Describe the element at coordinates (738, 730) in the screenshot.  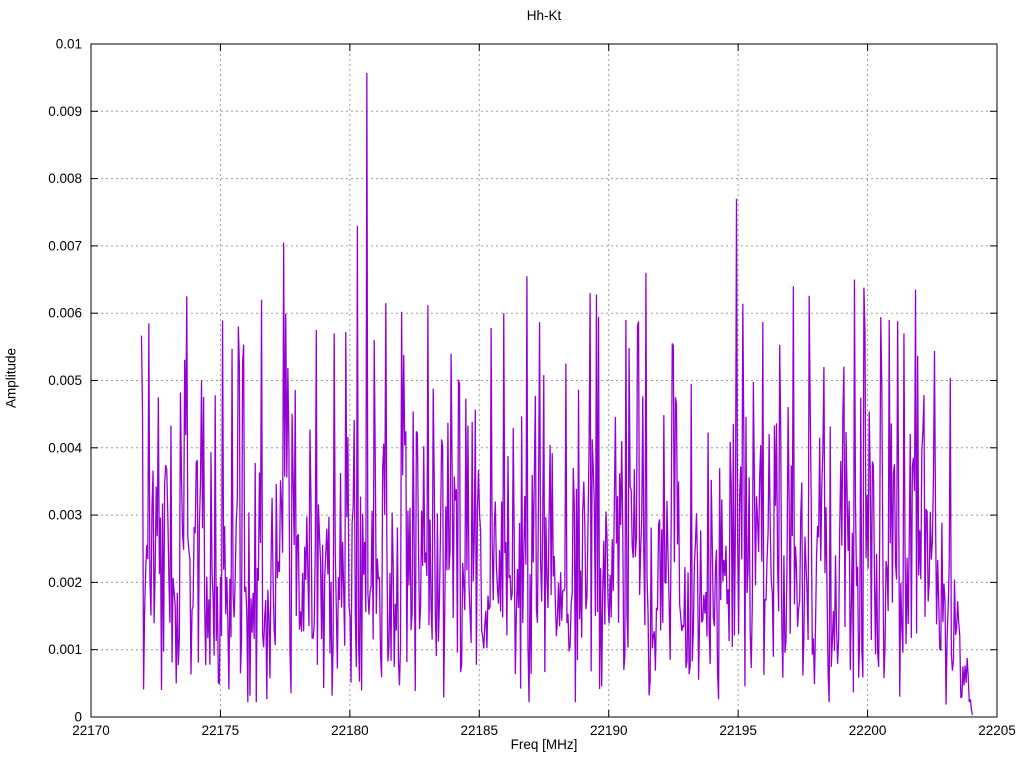
I see `x-tick-label: 22195` at that location.